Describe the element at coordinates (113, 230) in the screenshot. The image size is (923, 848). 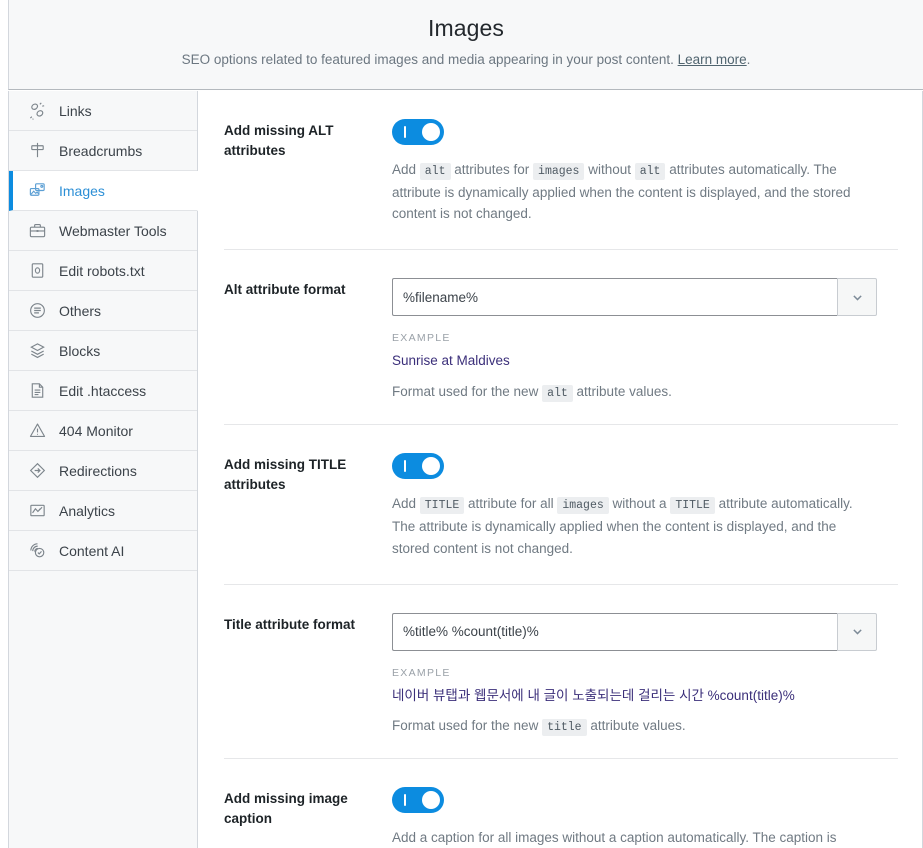
I see `sidebar-item-label: Webmaster Tools` at that location.